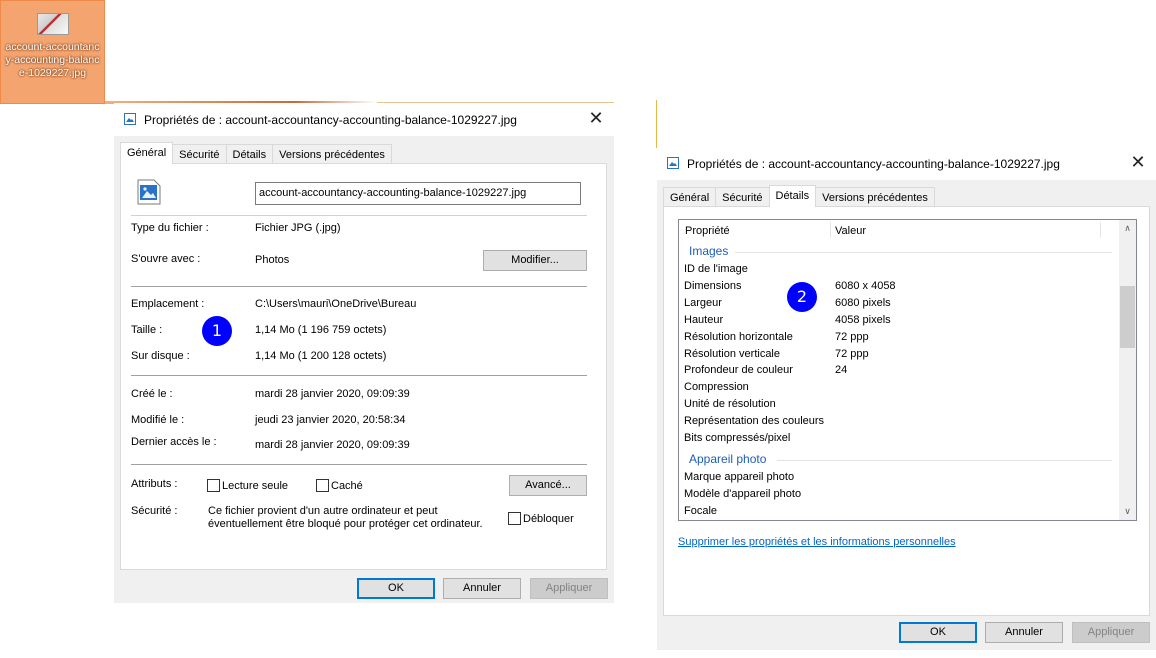 This screenshot has height=658, width=1156. Describe the element at coordinates (321, 330) in the screenshot. I see `size-value: 1,14 Mo (1 196 759 octets)` at that location.